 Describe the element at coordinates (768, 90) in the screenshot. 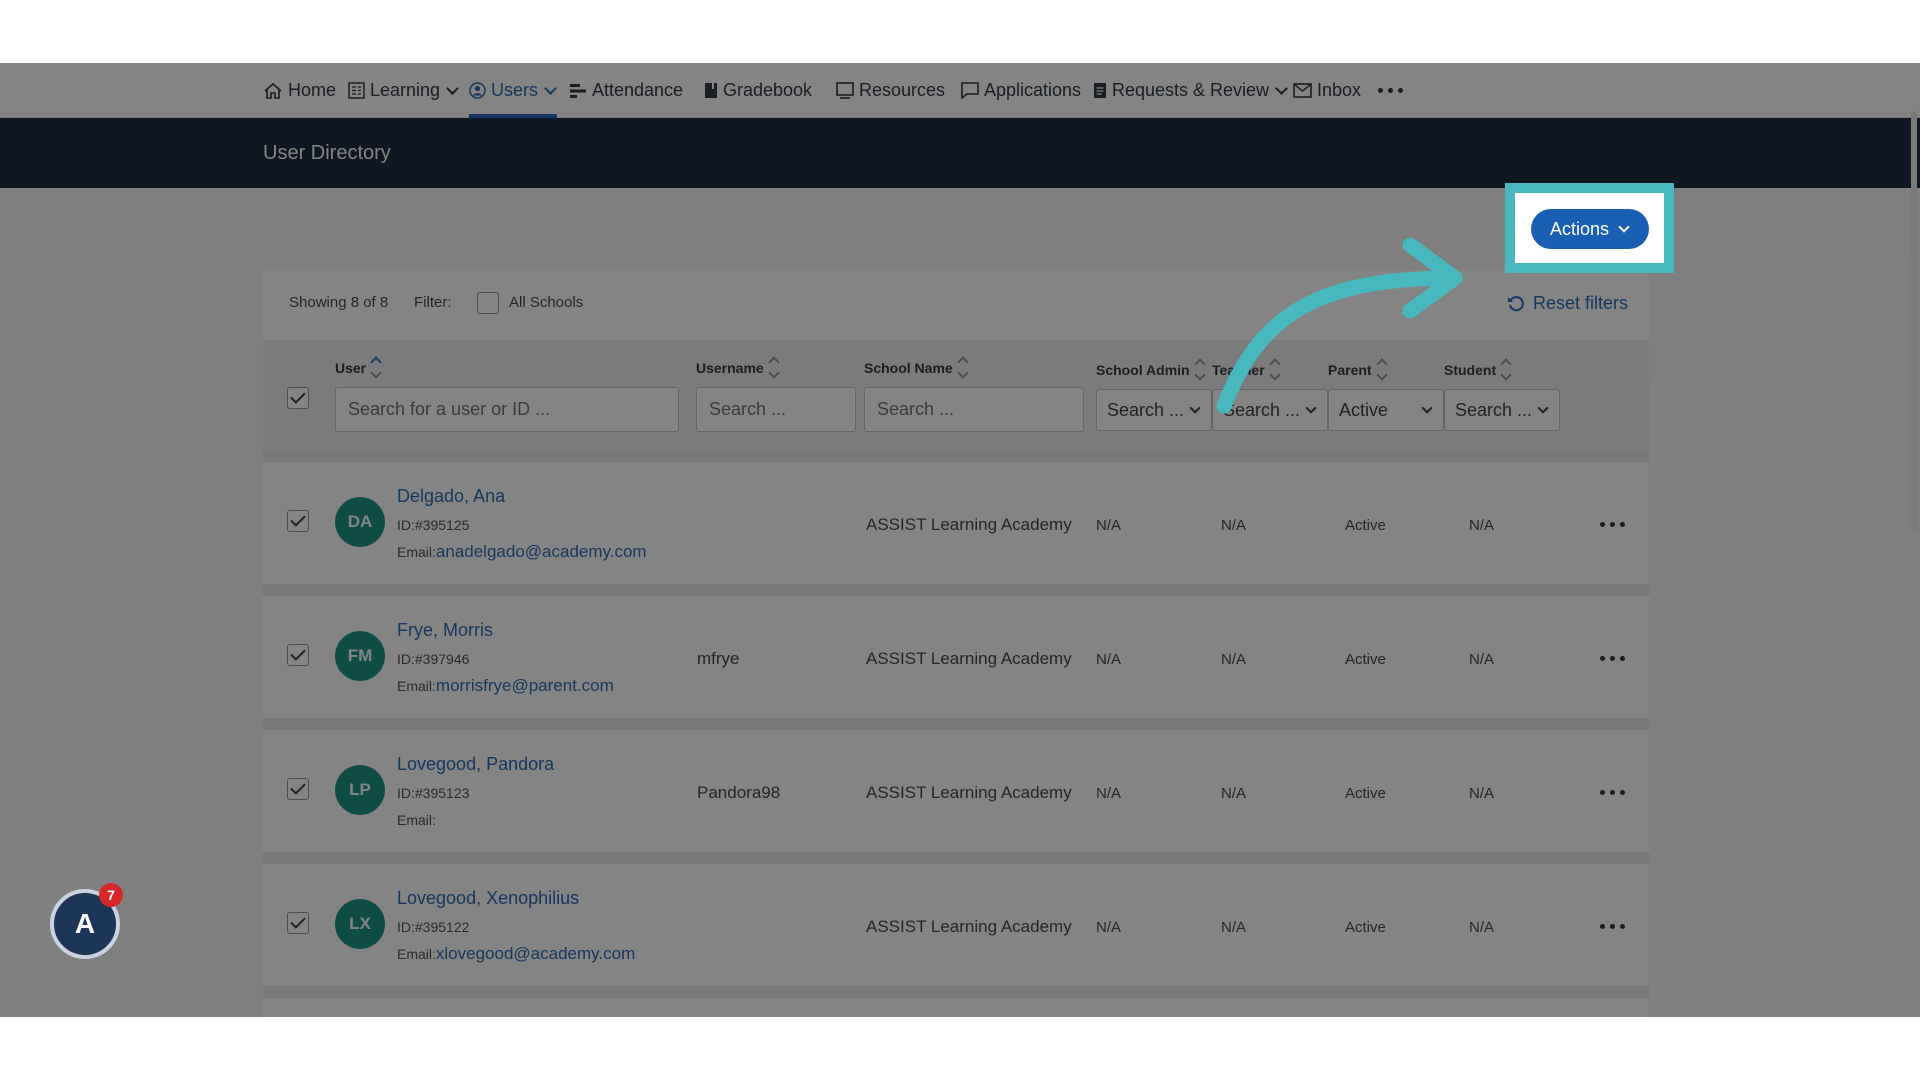

I see `nav-gradebook-label: Gradebook` at that location.